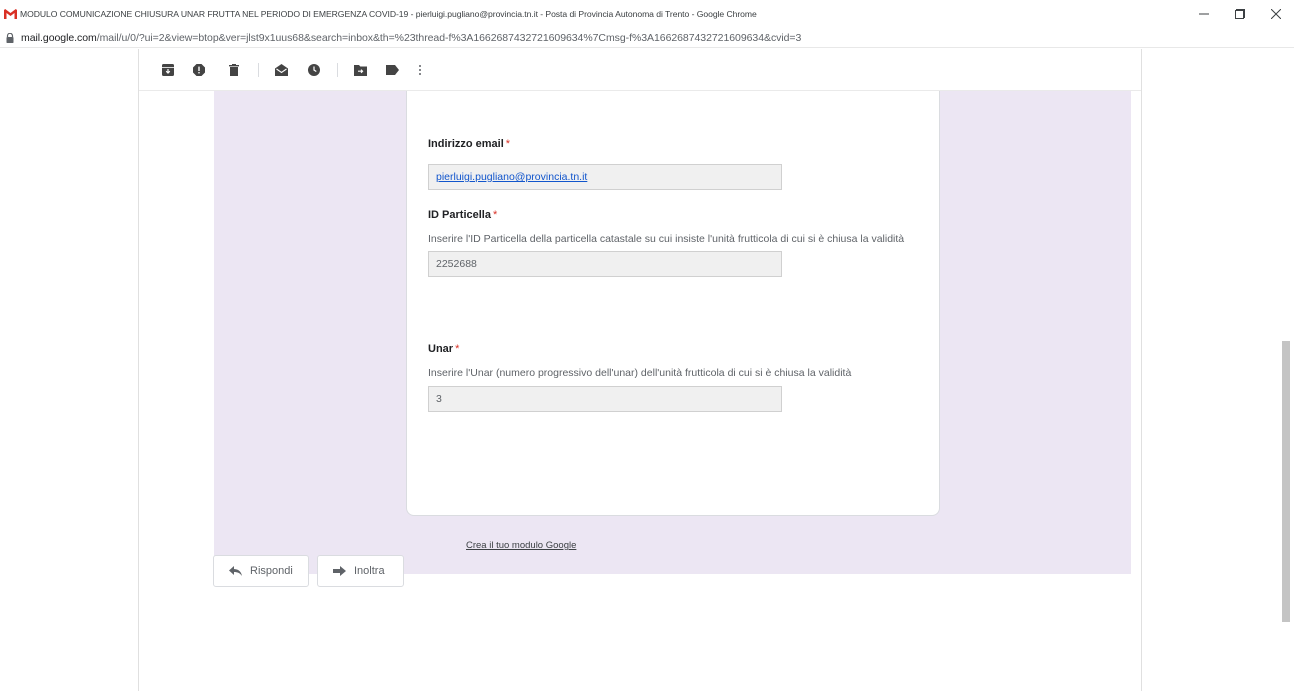  Describe the element at coordinates (314, 70) in the screenshot. I see `snooze-icon` at that location.